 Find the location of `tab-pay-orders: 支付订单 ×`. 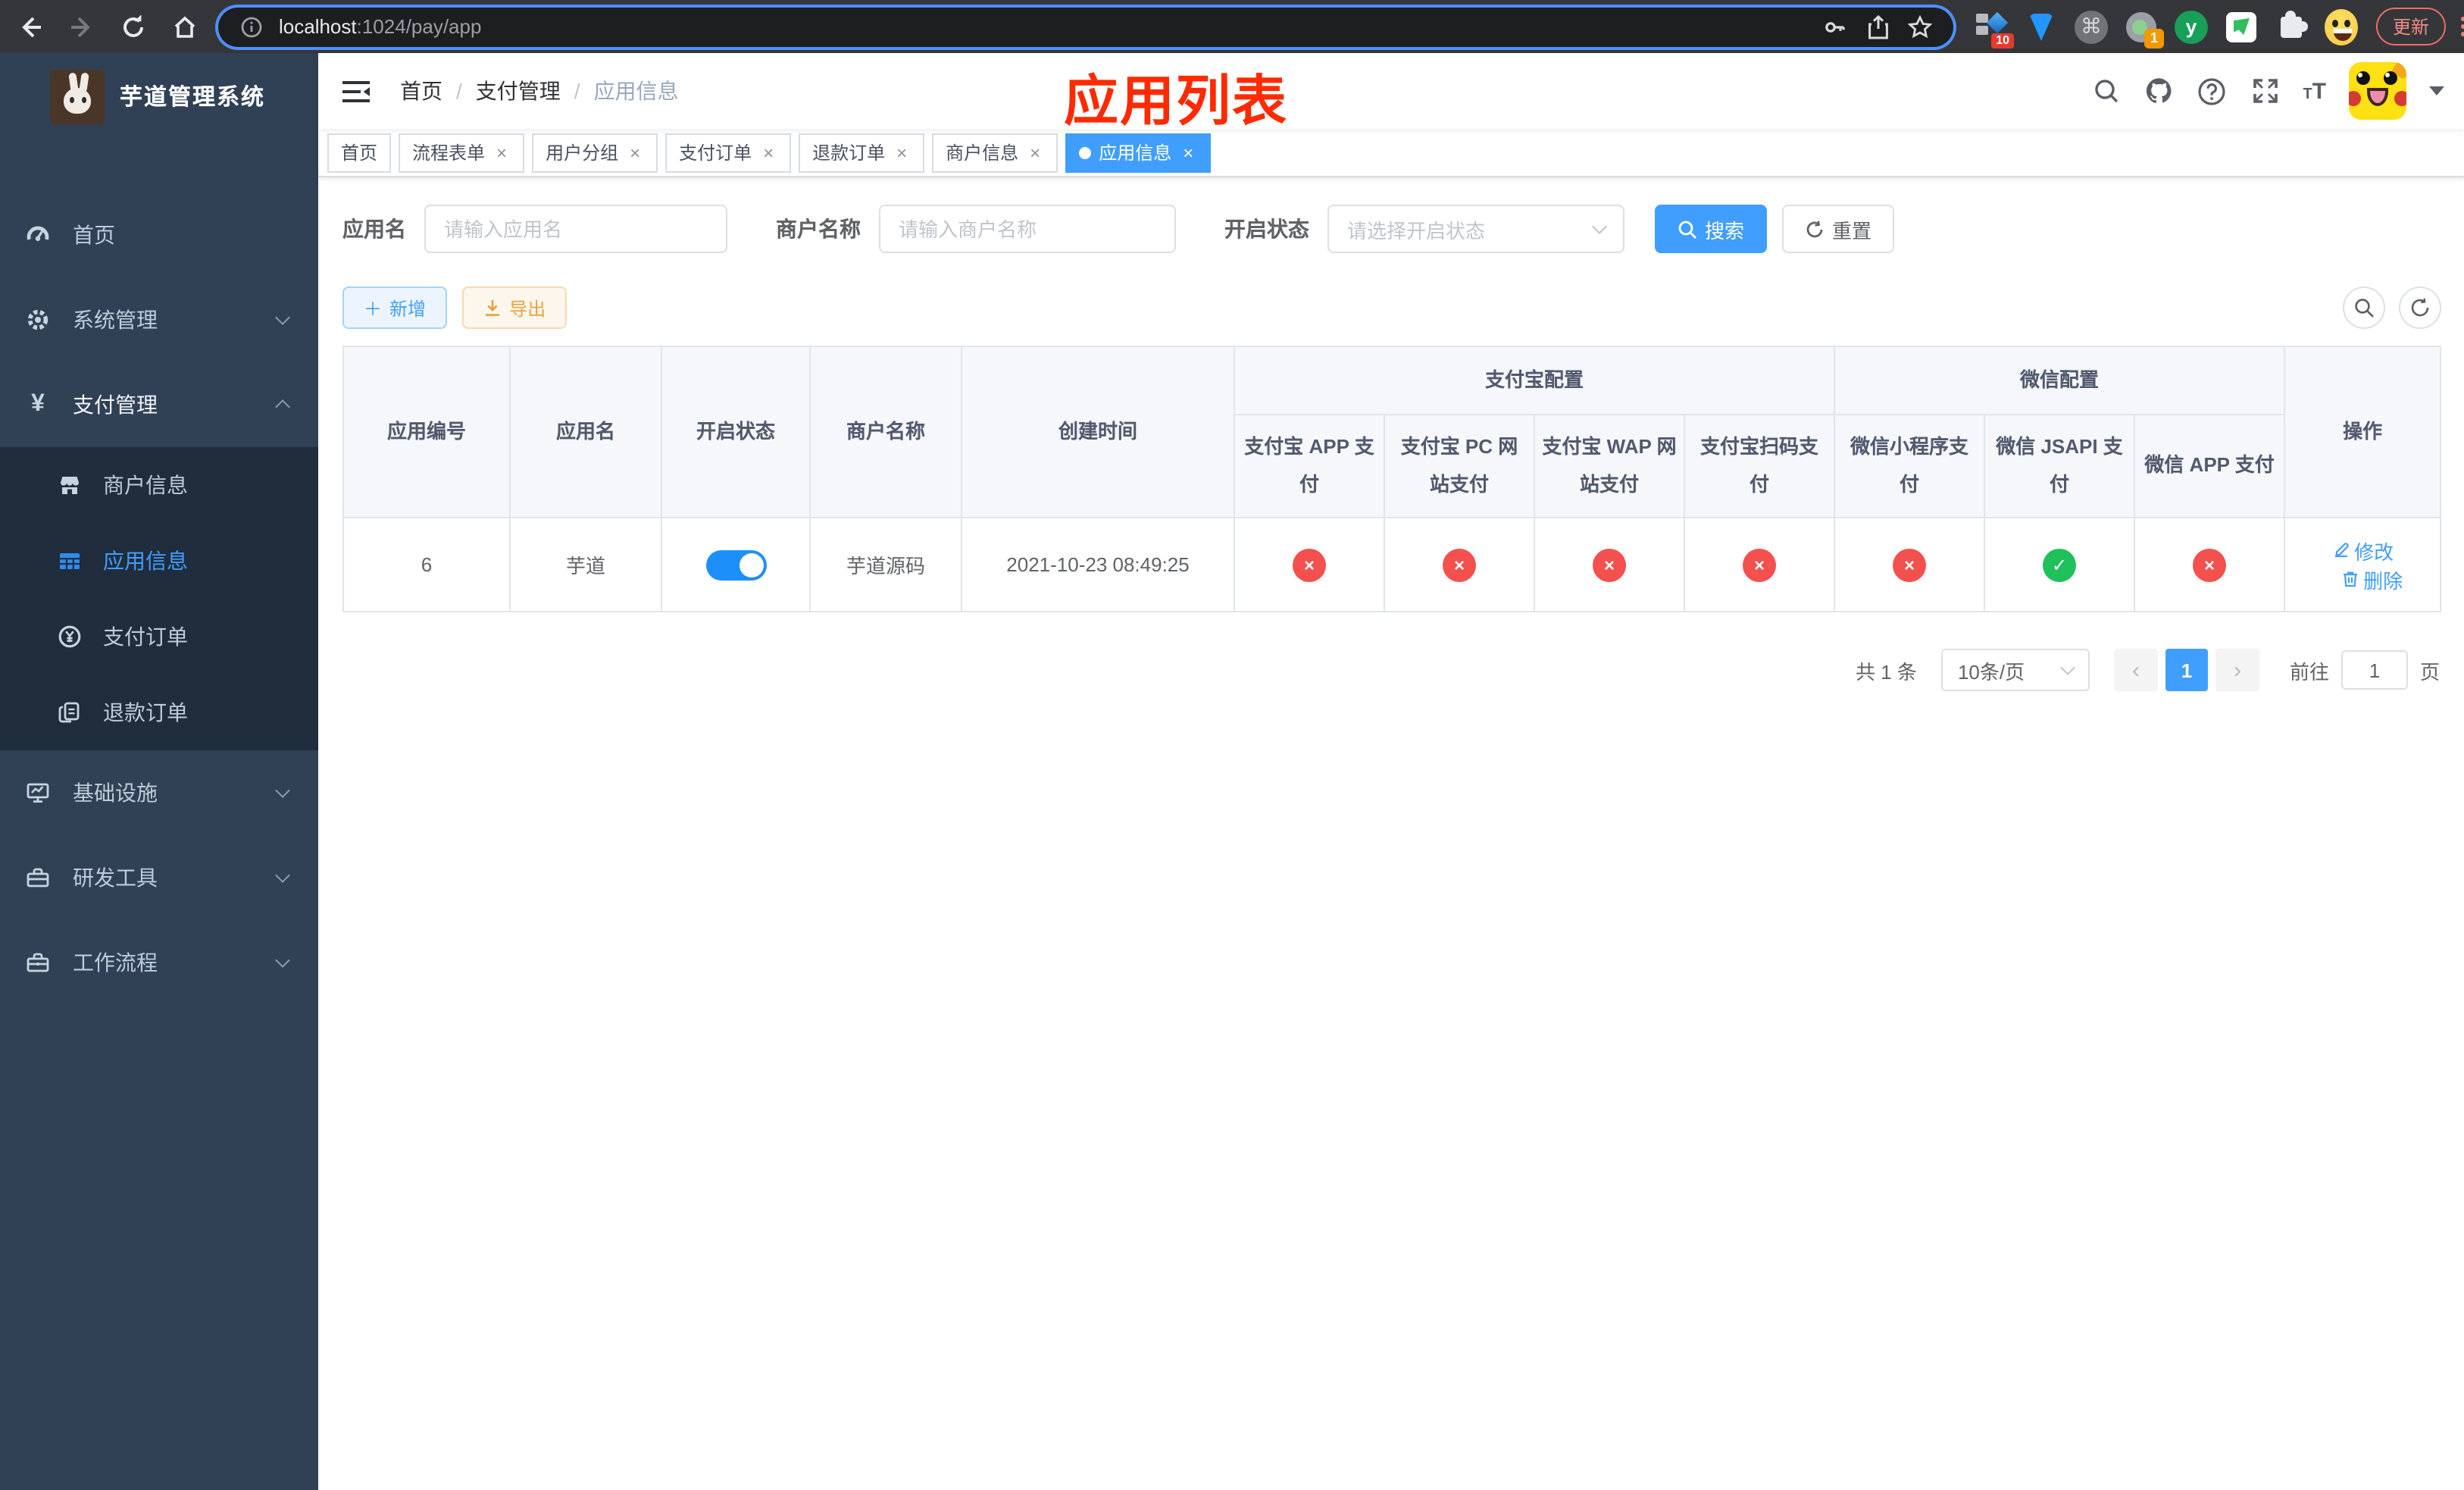

tab-pay-orders: 支付订单 × is located at coordinates (728, 152).